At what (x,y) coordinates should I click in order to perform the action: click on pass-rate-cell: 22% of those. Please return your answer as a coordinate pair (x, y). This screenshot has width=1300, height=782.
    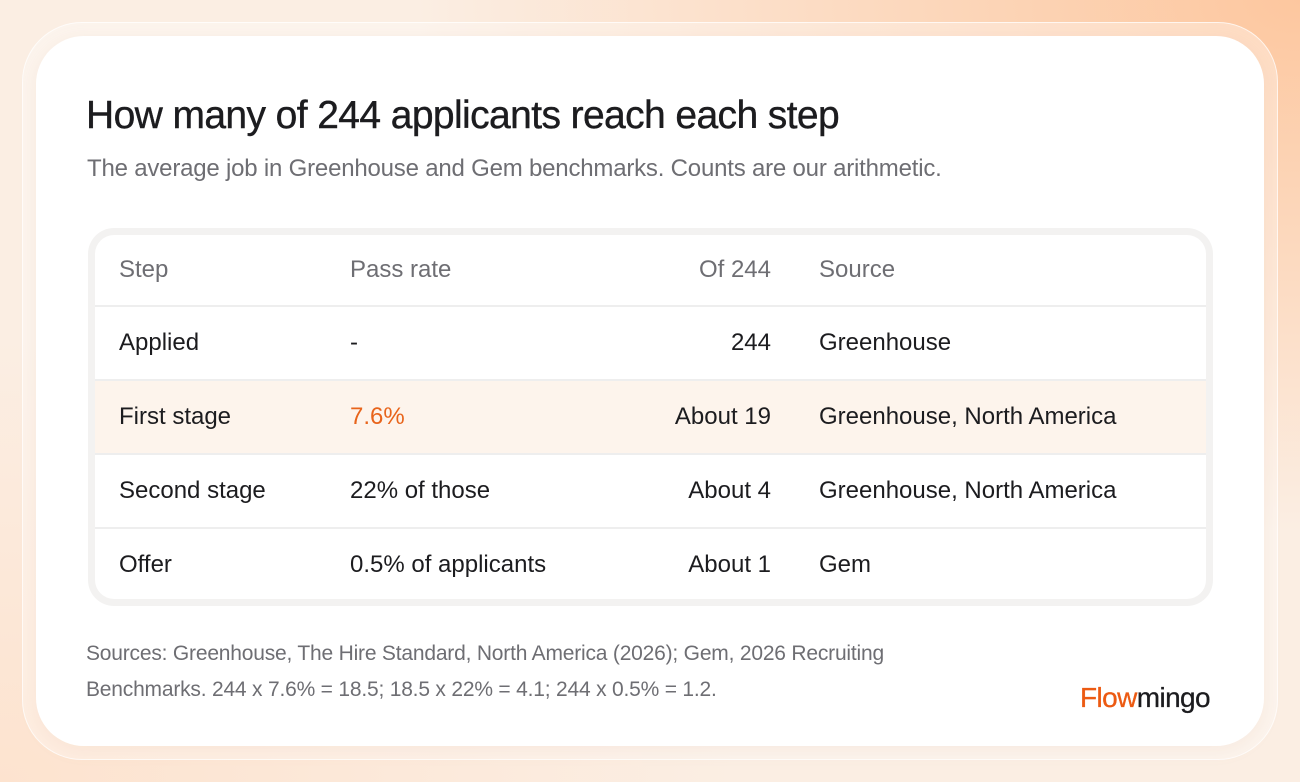
    Looking at the image, I should click on (420, 490).